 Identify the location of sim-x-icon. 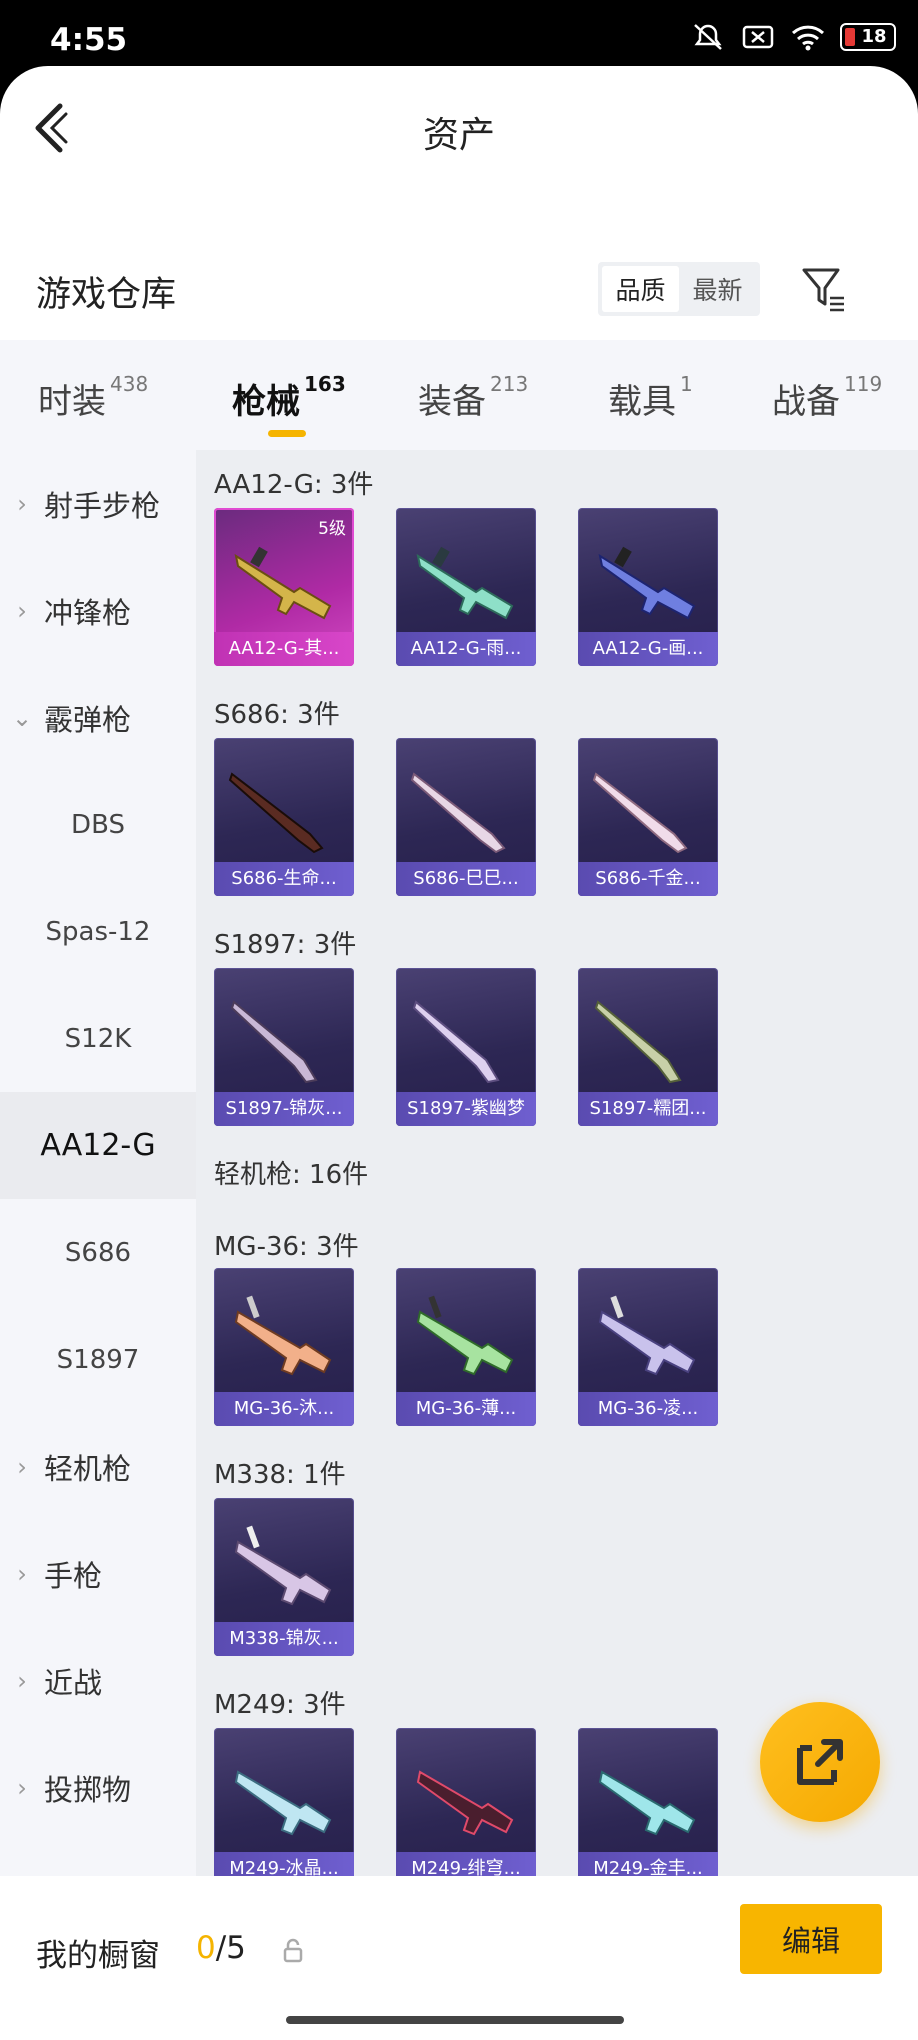
(758, 37).